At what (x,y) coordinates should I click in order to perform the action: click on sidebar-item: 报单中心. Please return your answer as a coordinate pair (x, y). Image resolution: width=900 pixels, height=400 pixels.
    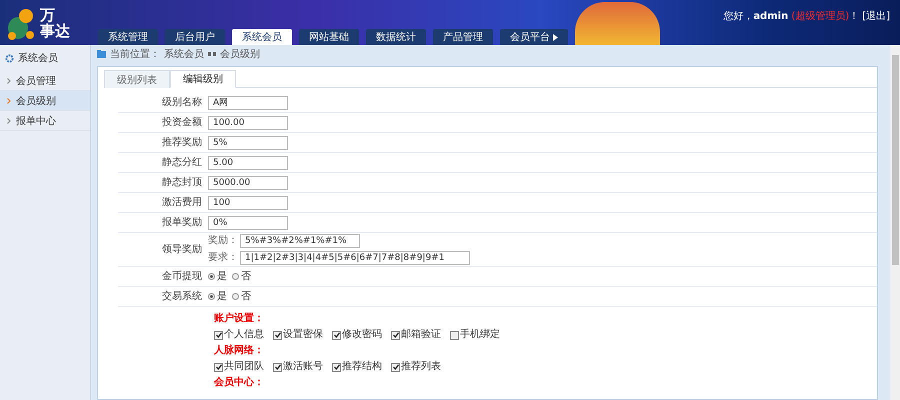
    Looking at the image, I should click on (45, 121).